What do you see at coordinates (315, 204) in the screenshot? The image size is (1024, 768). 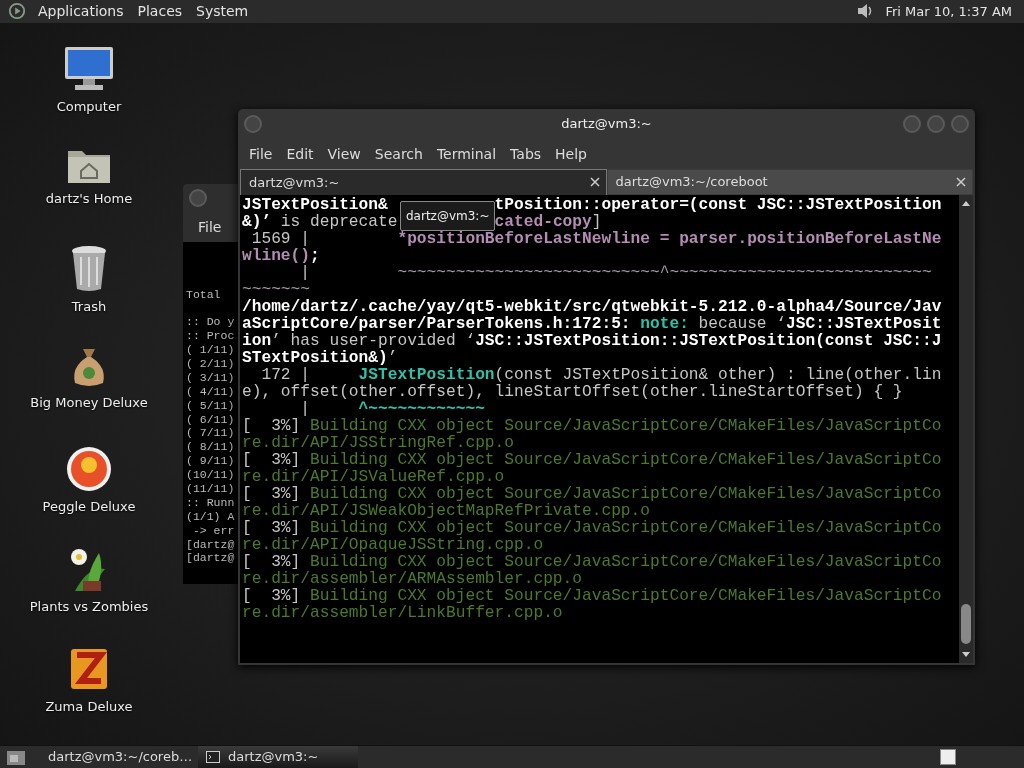 I see `terminal-line: JSTextPosition&` at bounding box center [315, 204].